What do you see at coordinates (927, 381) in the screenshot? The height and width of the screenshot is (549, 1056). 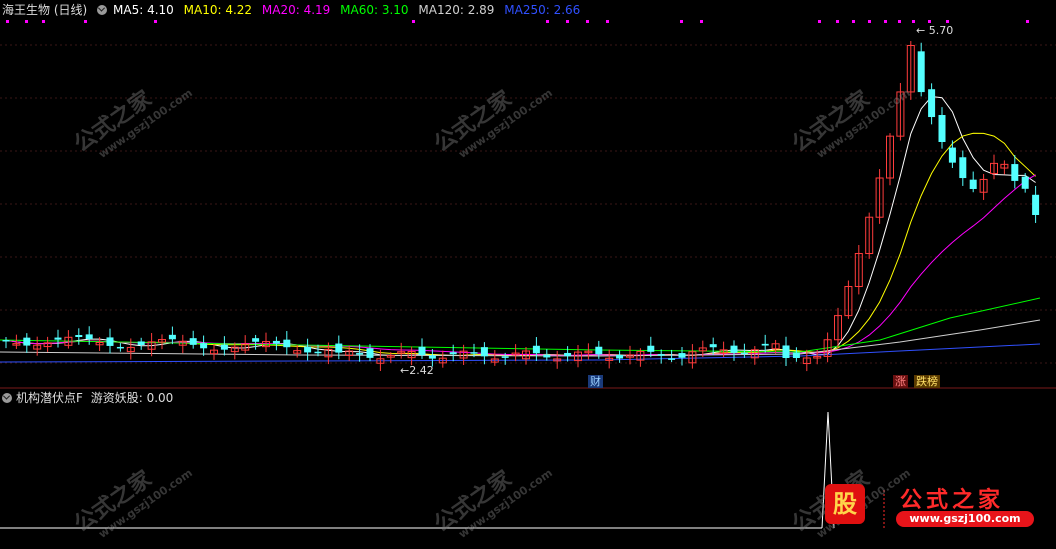 I see `diebang-tag: 跌榜` at bounding box center [927, 381].